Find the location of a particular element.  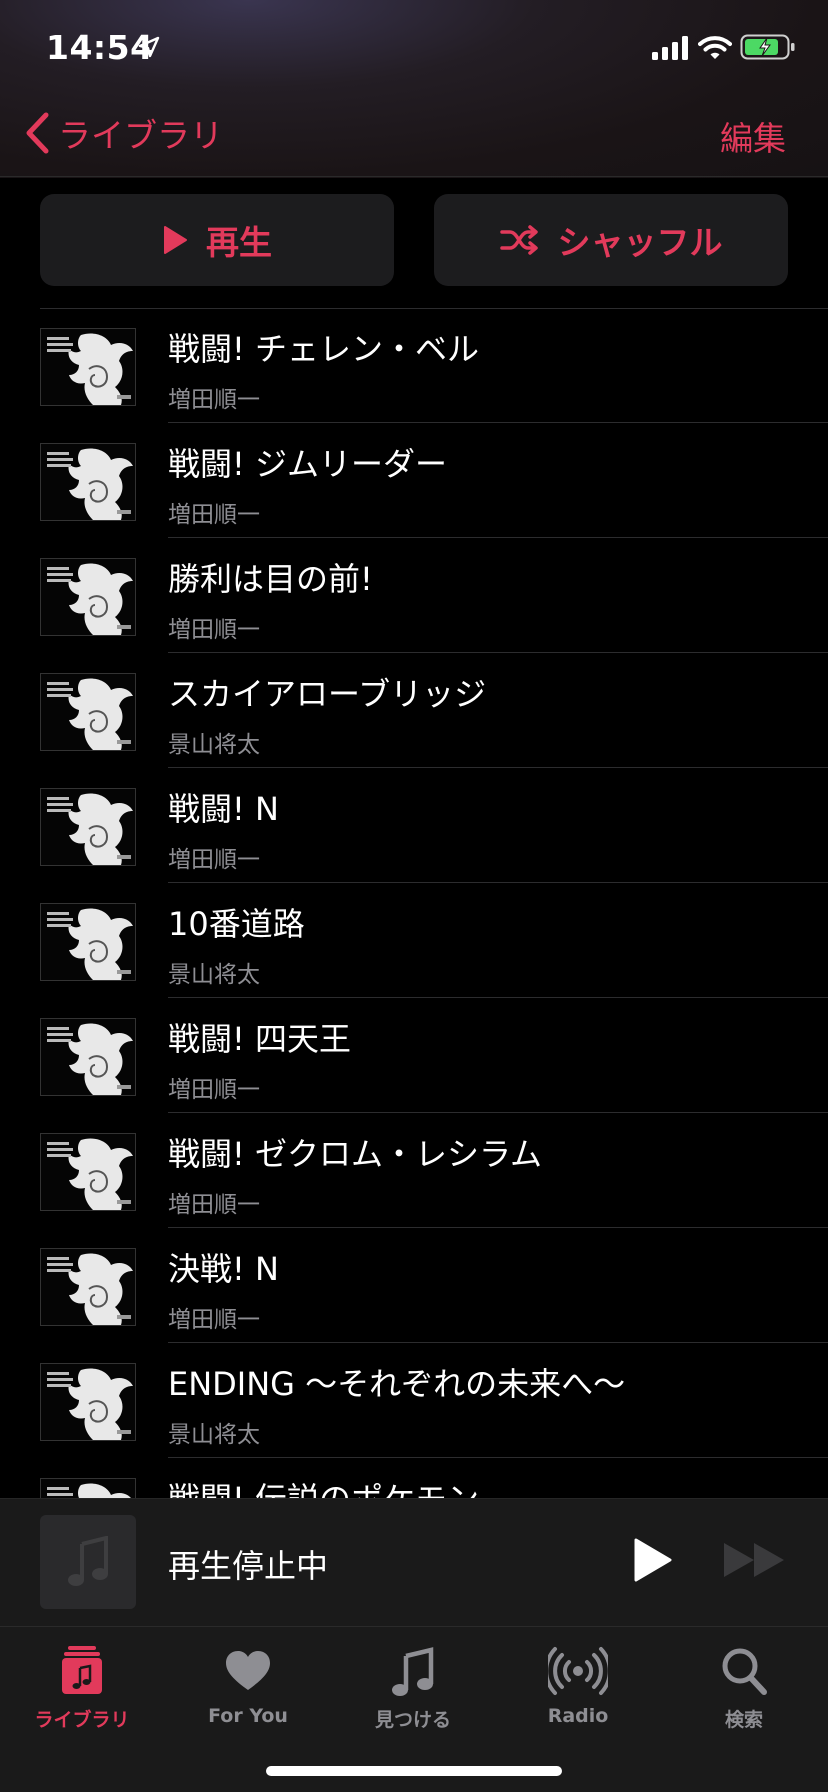

track-title: 戦闘! N is located at coordinates (223, 809).